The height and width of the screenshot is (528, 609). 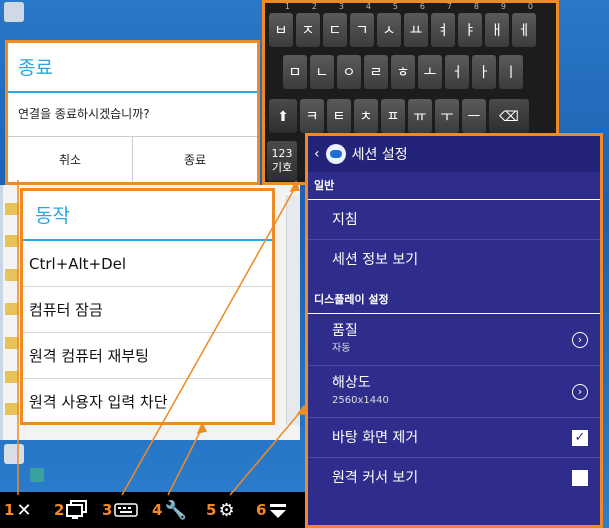 What do you see at coordinates (312, 116) in the screenshot?
I see `key: ㅋ` at bounding box center [312, 116].